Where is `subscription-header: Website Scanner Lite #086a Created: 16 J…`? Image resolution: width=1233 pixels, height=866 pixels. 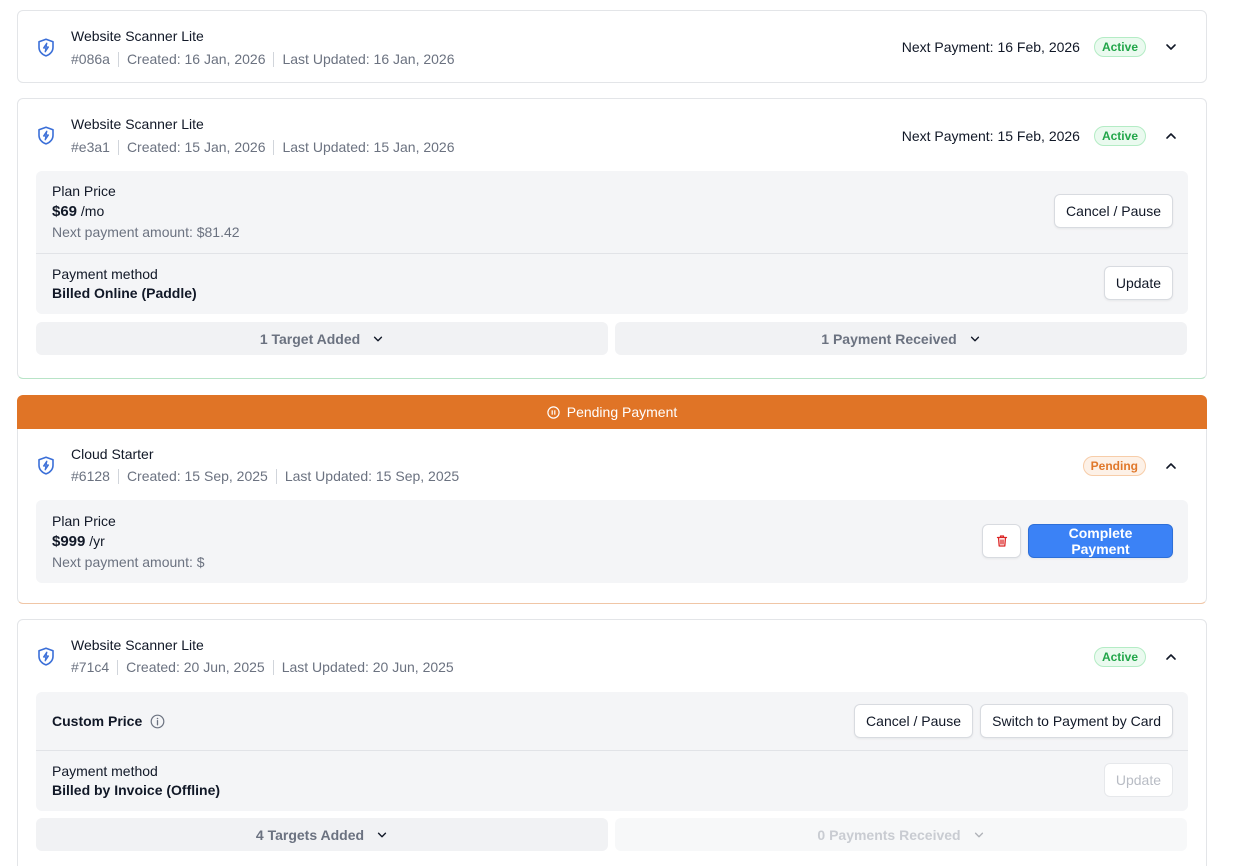 subscription-header: Website Scanner Lite #086a Created: 16 J… is located at coordinates (612, 47).